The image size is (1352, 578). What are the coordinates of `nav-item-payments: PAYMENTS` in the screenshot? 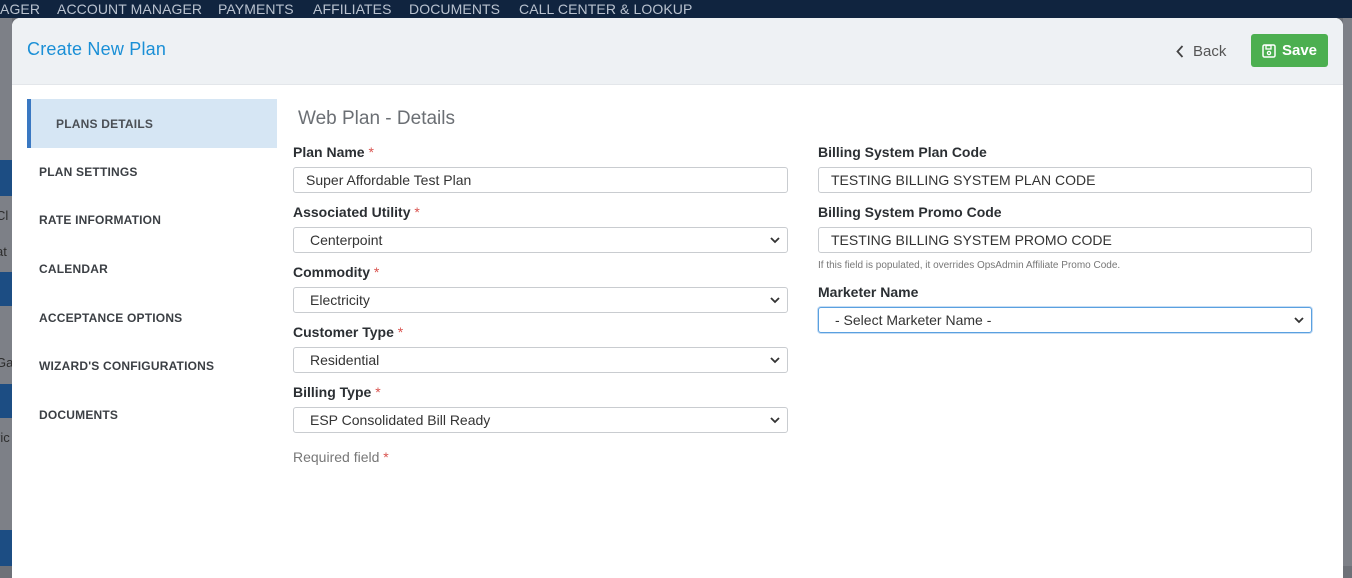 It's located at (256, 9).